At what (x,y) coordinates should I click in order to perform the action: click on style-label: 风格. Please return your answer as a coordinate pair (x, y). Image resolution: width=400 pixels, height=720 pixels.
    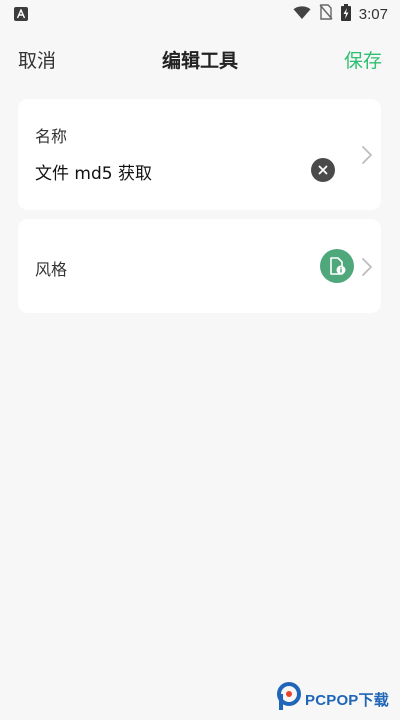
    Looking at the image, I should click on (51, 269).